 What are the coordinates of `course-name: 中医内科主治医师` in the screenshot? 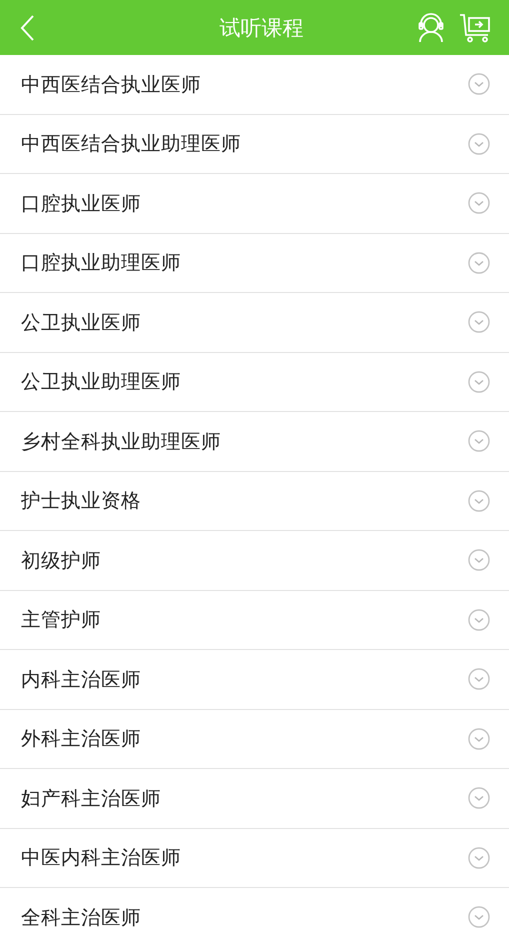 It's located at (101, 858).